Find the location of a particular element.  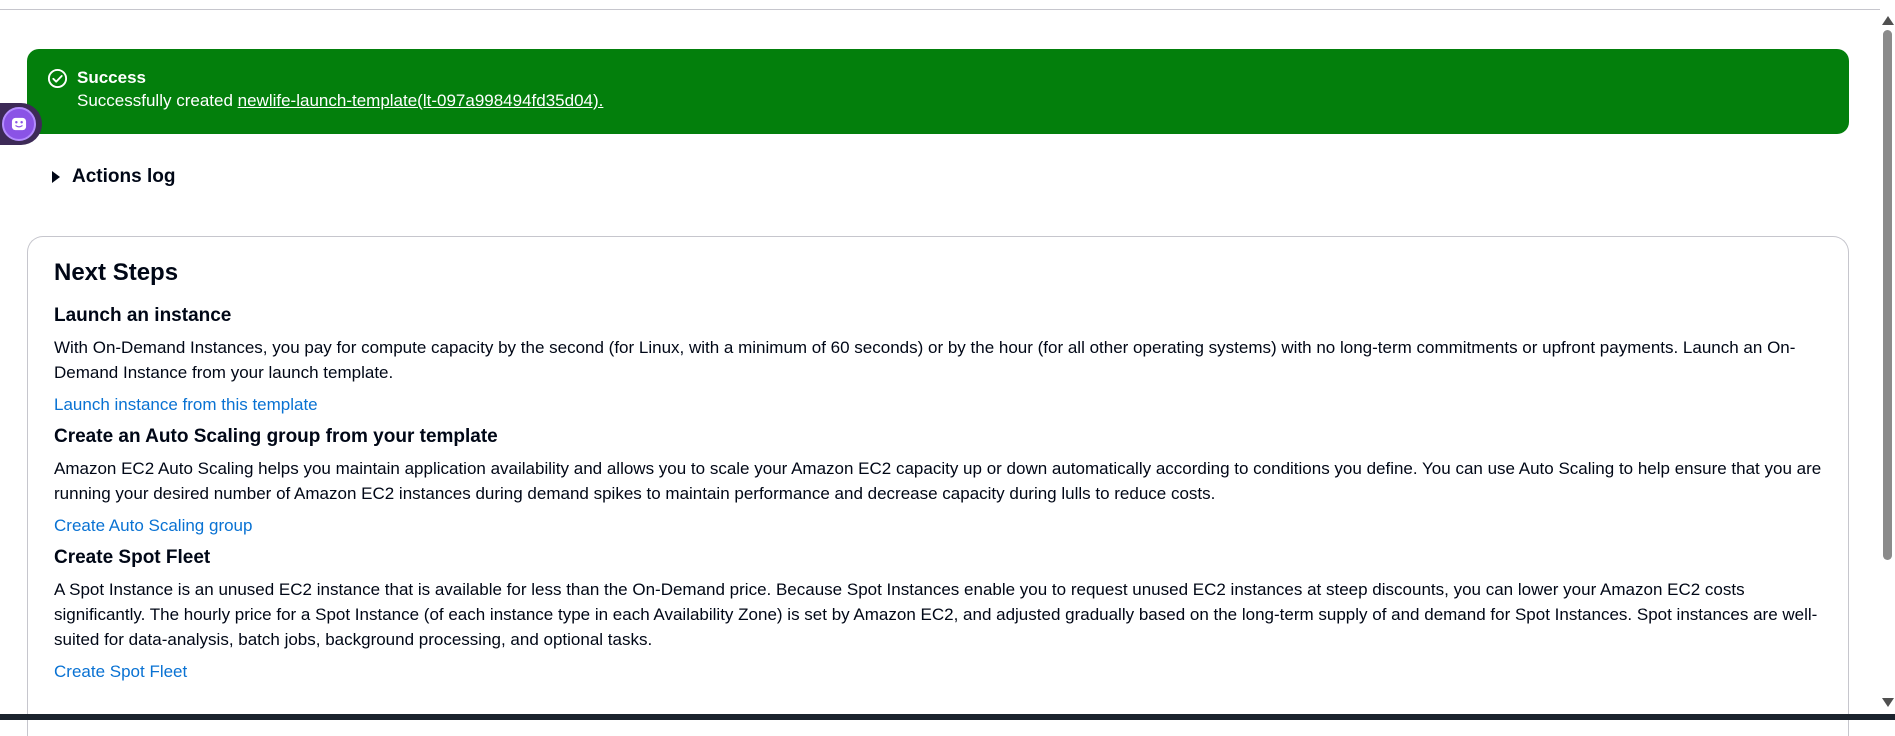

assistant-bubble is located at coordinates (21, 124).